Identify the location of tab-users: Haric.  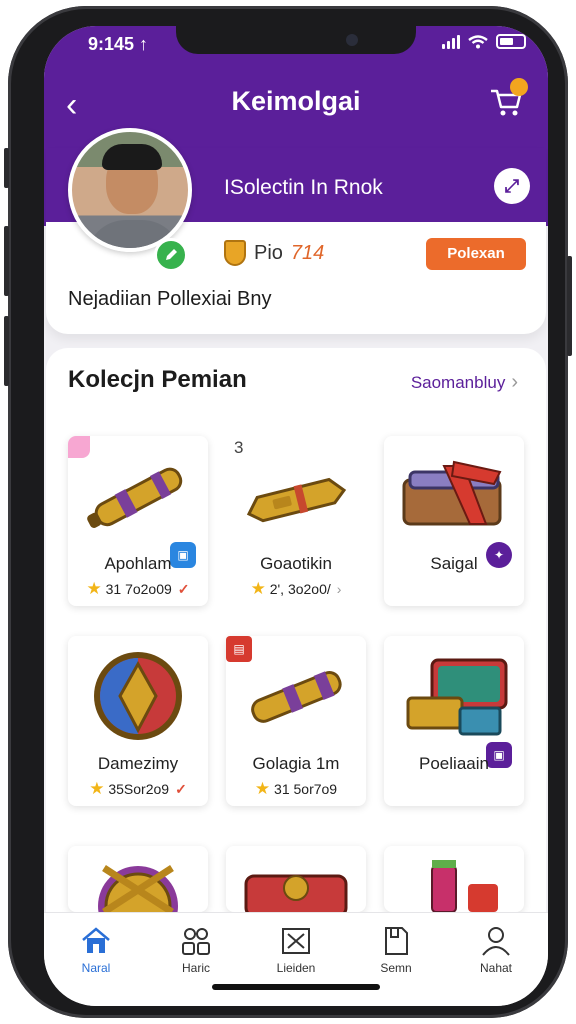
(196, 950).